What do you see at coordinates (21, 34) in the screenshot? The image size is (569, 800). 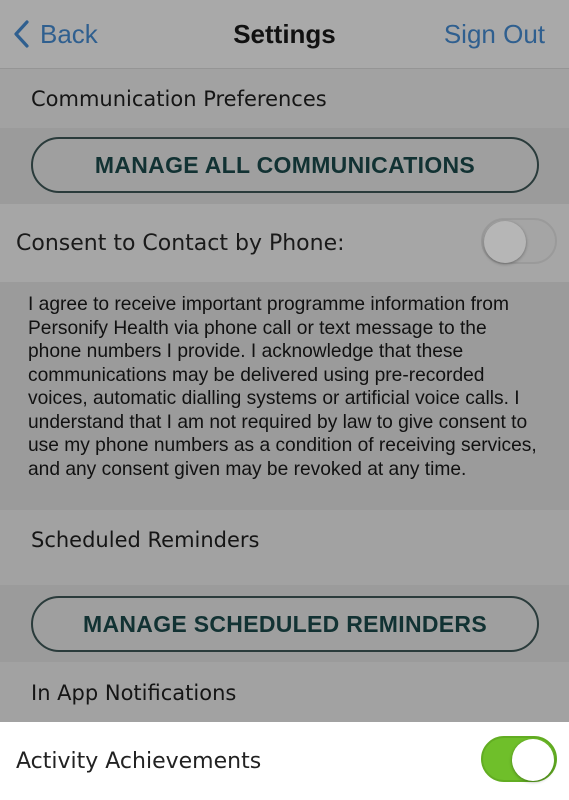 I see `chevron-left-icon` at bounding box center [21, 34].